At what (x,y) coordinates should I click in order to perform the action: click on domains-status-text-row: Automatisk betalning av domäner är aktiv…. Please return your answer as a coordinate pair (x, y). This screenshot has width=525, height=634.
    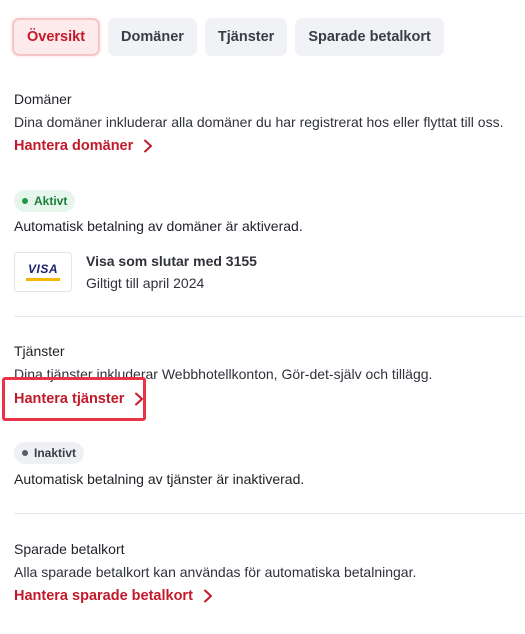
    Looking at the image, I should click on (269, 226).